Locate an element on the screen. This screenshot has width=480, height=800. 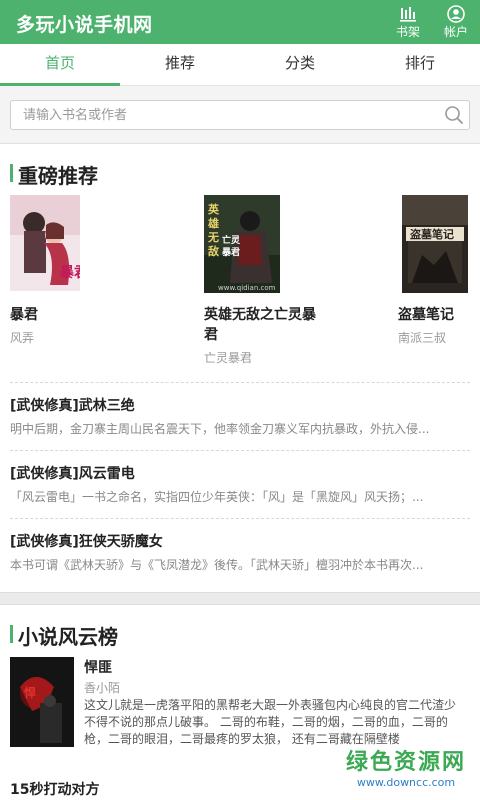
tab-category: 分类 is located at coordinates (300, 64).